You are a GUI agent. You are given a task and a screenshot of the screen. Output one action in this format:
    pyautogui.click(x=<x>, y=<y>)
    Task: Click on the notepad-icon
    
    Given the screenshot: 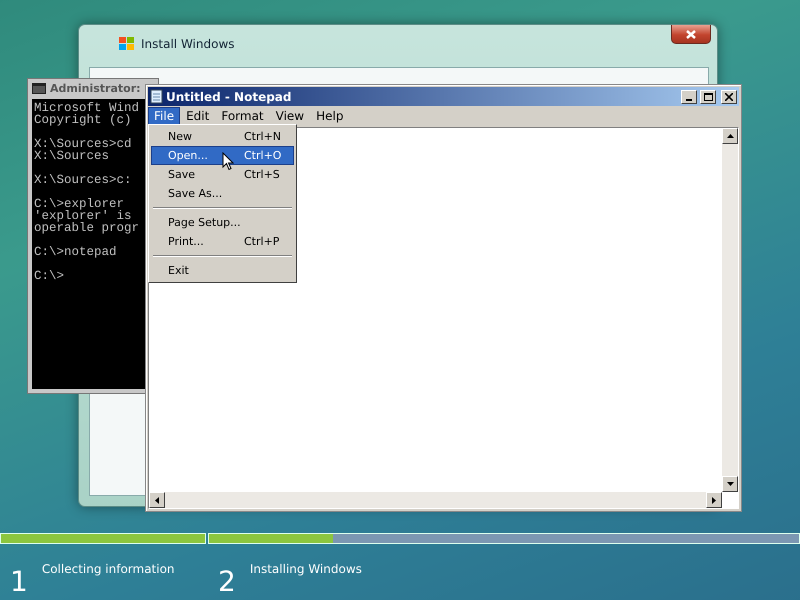 What is the action you would take?
    pyautogui.click(x=156, y=96)
    